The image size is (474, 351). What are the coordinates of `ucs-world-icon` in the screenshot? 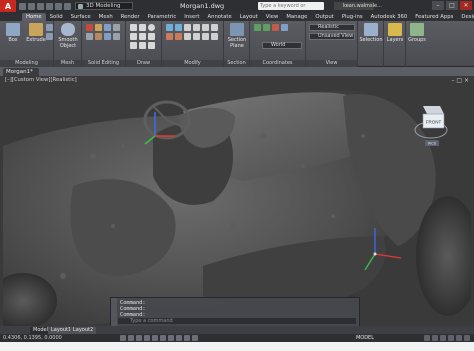 It's located at (266, 27).